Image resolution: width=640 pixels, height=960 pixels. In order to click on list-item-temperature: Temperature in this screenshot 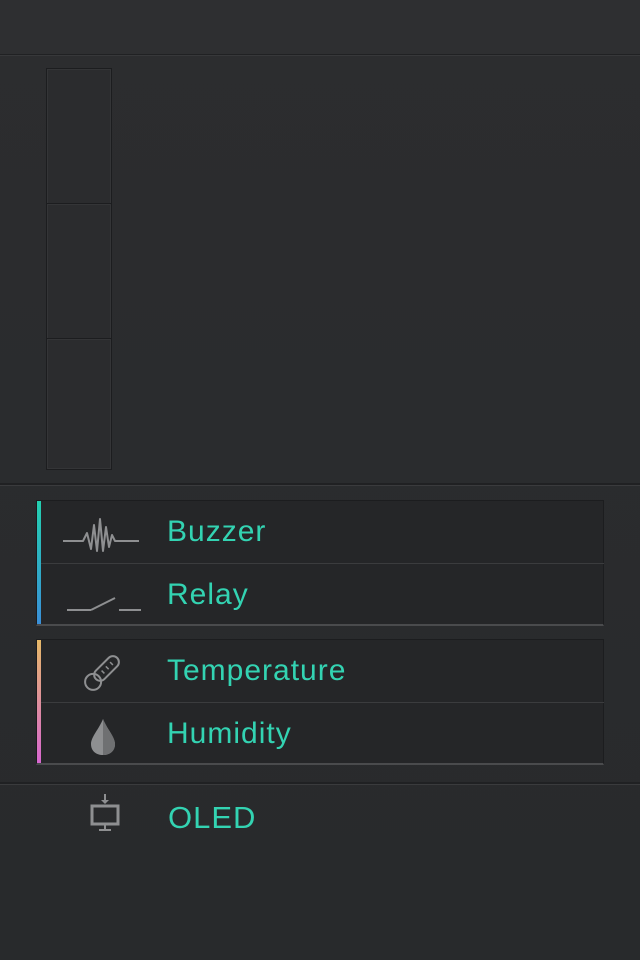, I will do `click(322, 671)`.